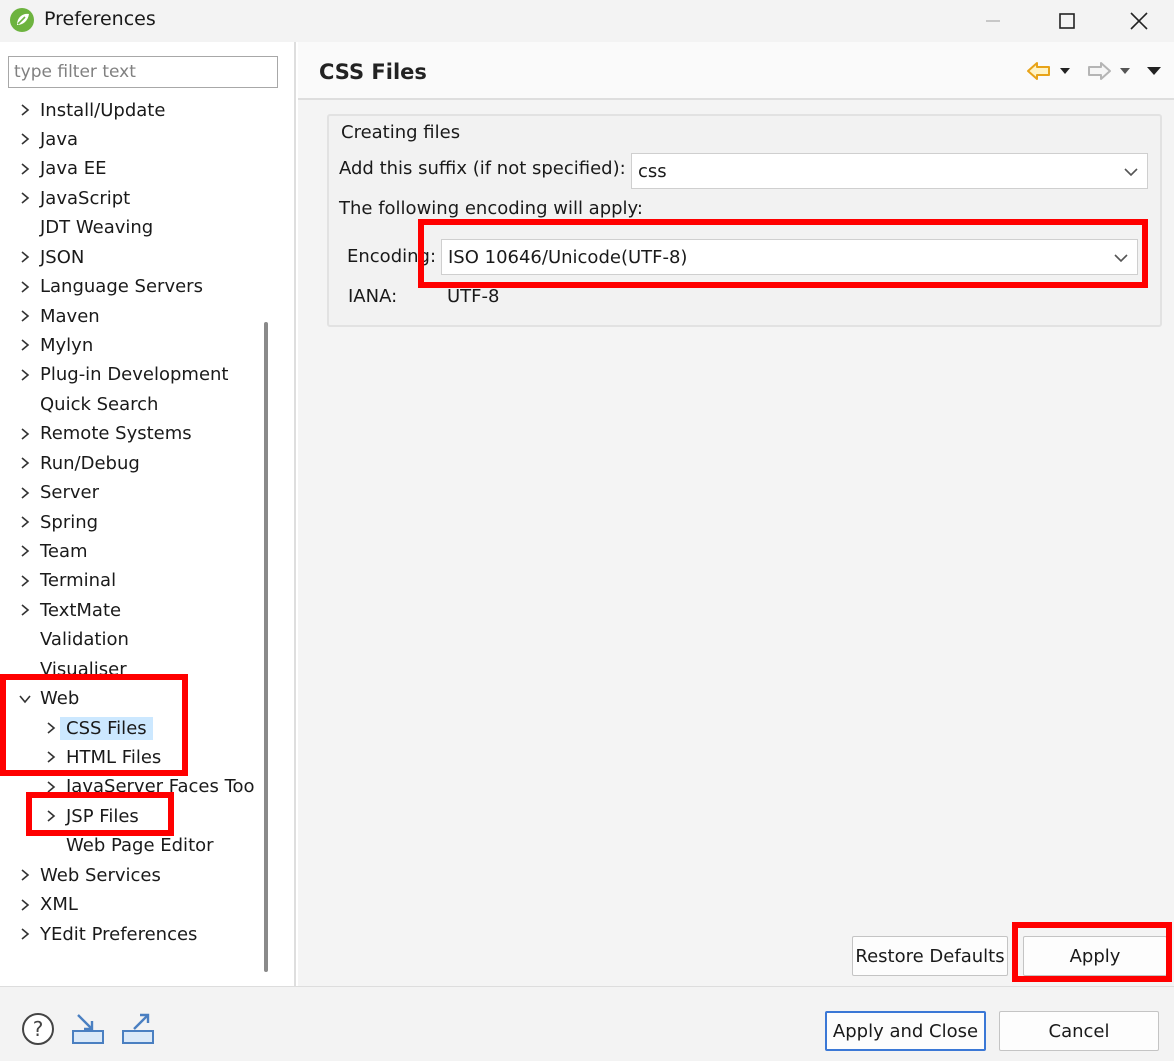  I want to click on tree-item: Remote Systems, so click(108, 434).